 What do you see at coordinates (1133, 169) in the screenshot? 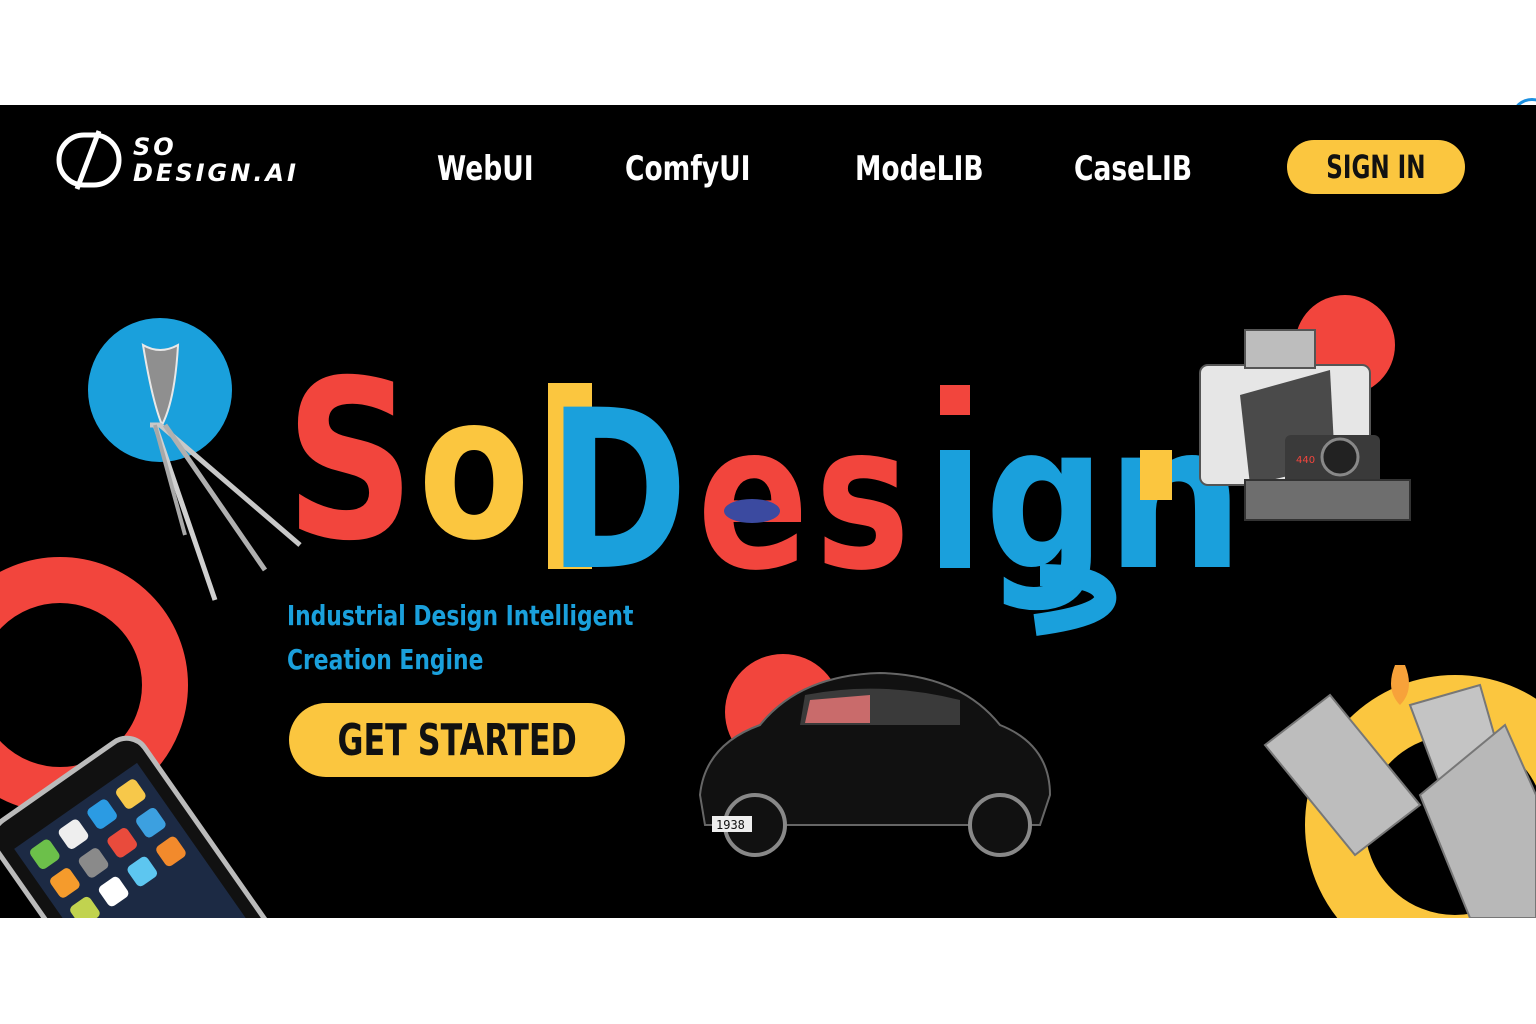
I see `nav-item-caselib: CaseLIB` at bounding box center [1133, 169].